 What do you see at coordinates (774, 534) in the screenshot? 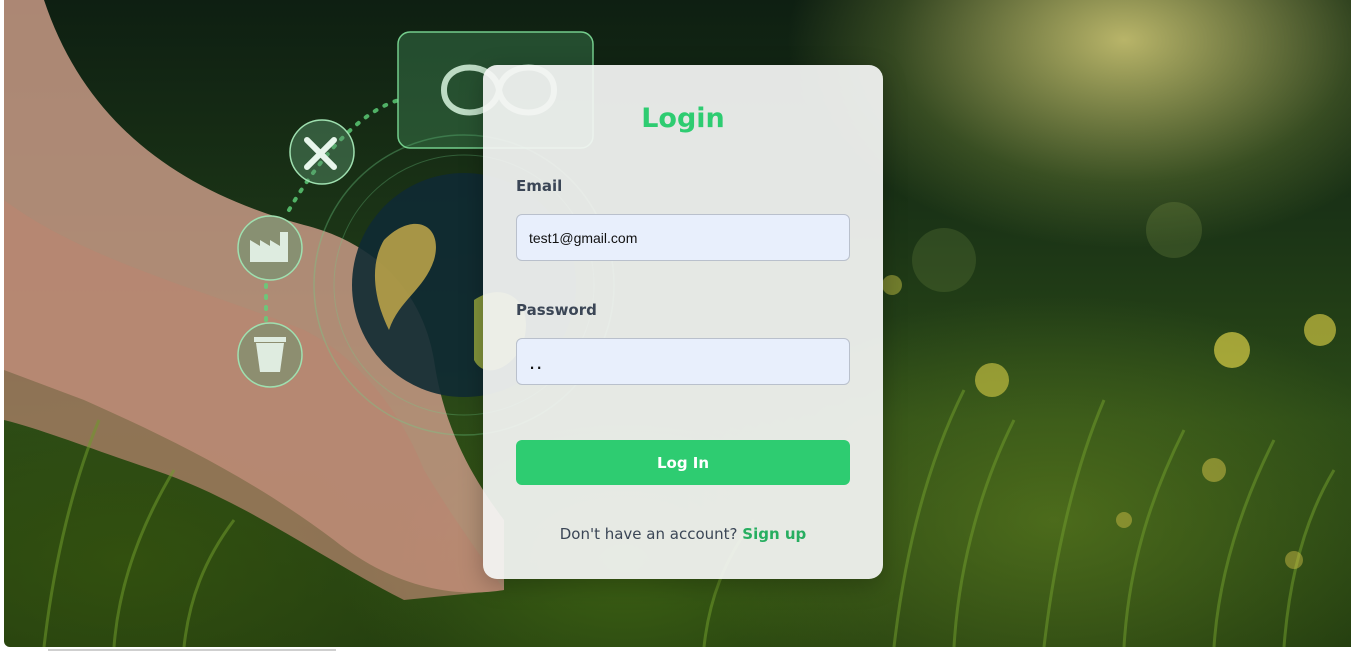
I see `signup-link: Sign up` at bounding box center [774, 534].